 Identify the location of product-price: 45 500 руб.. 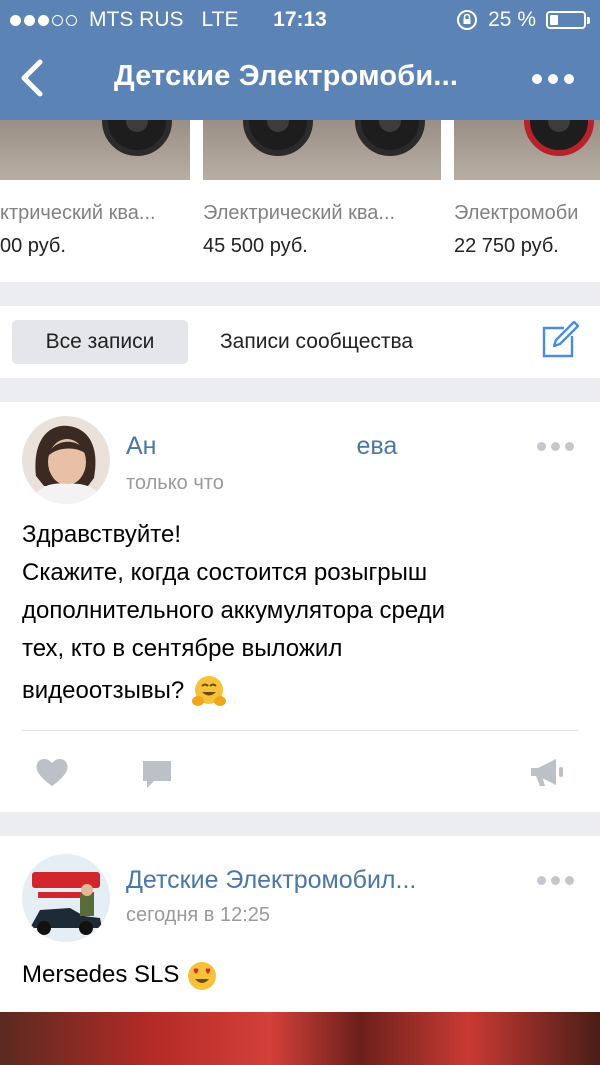
(255, 246).